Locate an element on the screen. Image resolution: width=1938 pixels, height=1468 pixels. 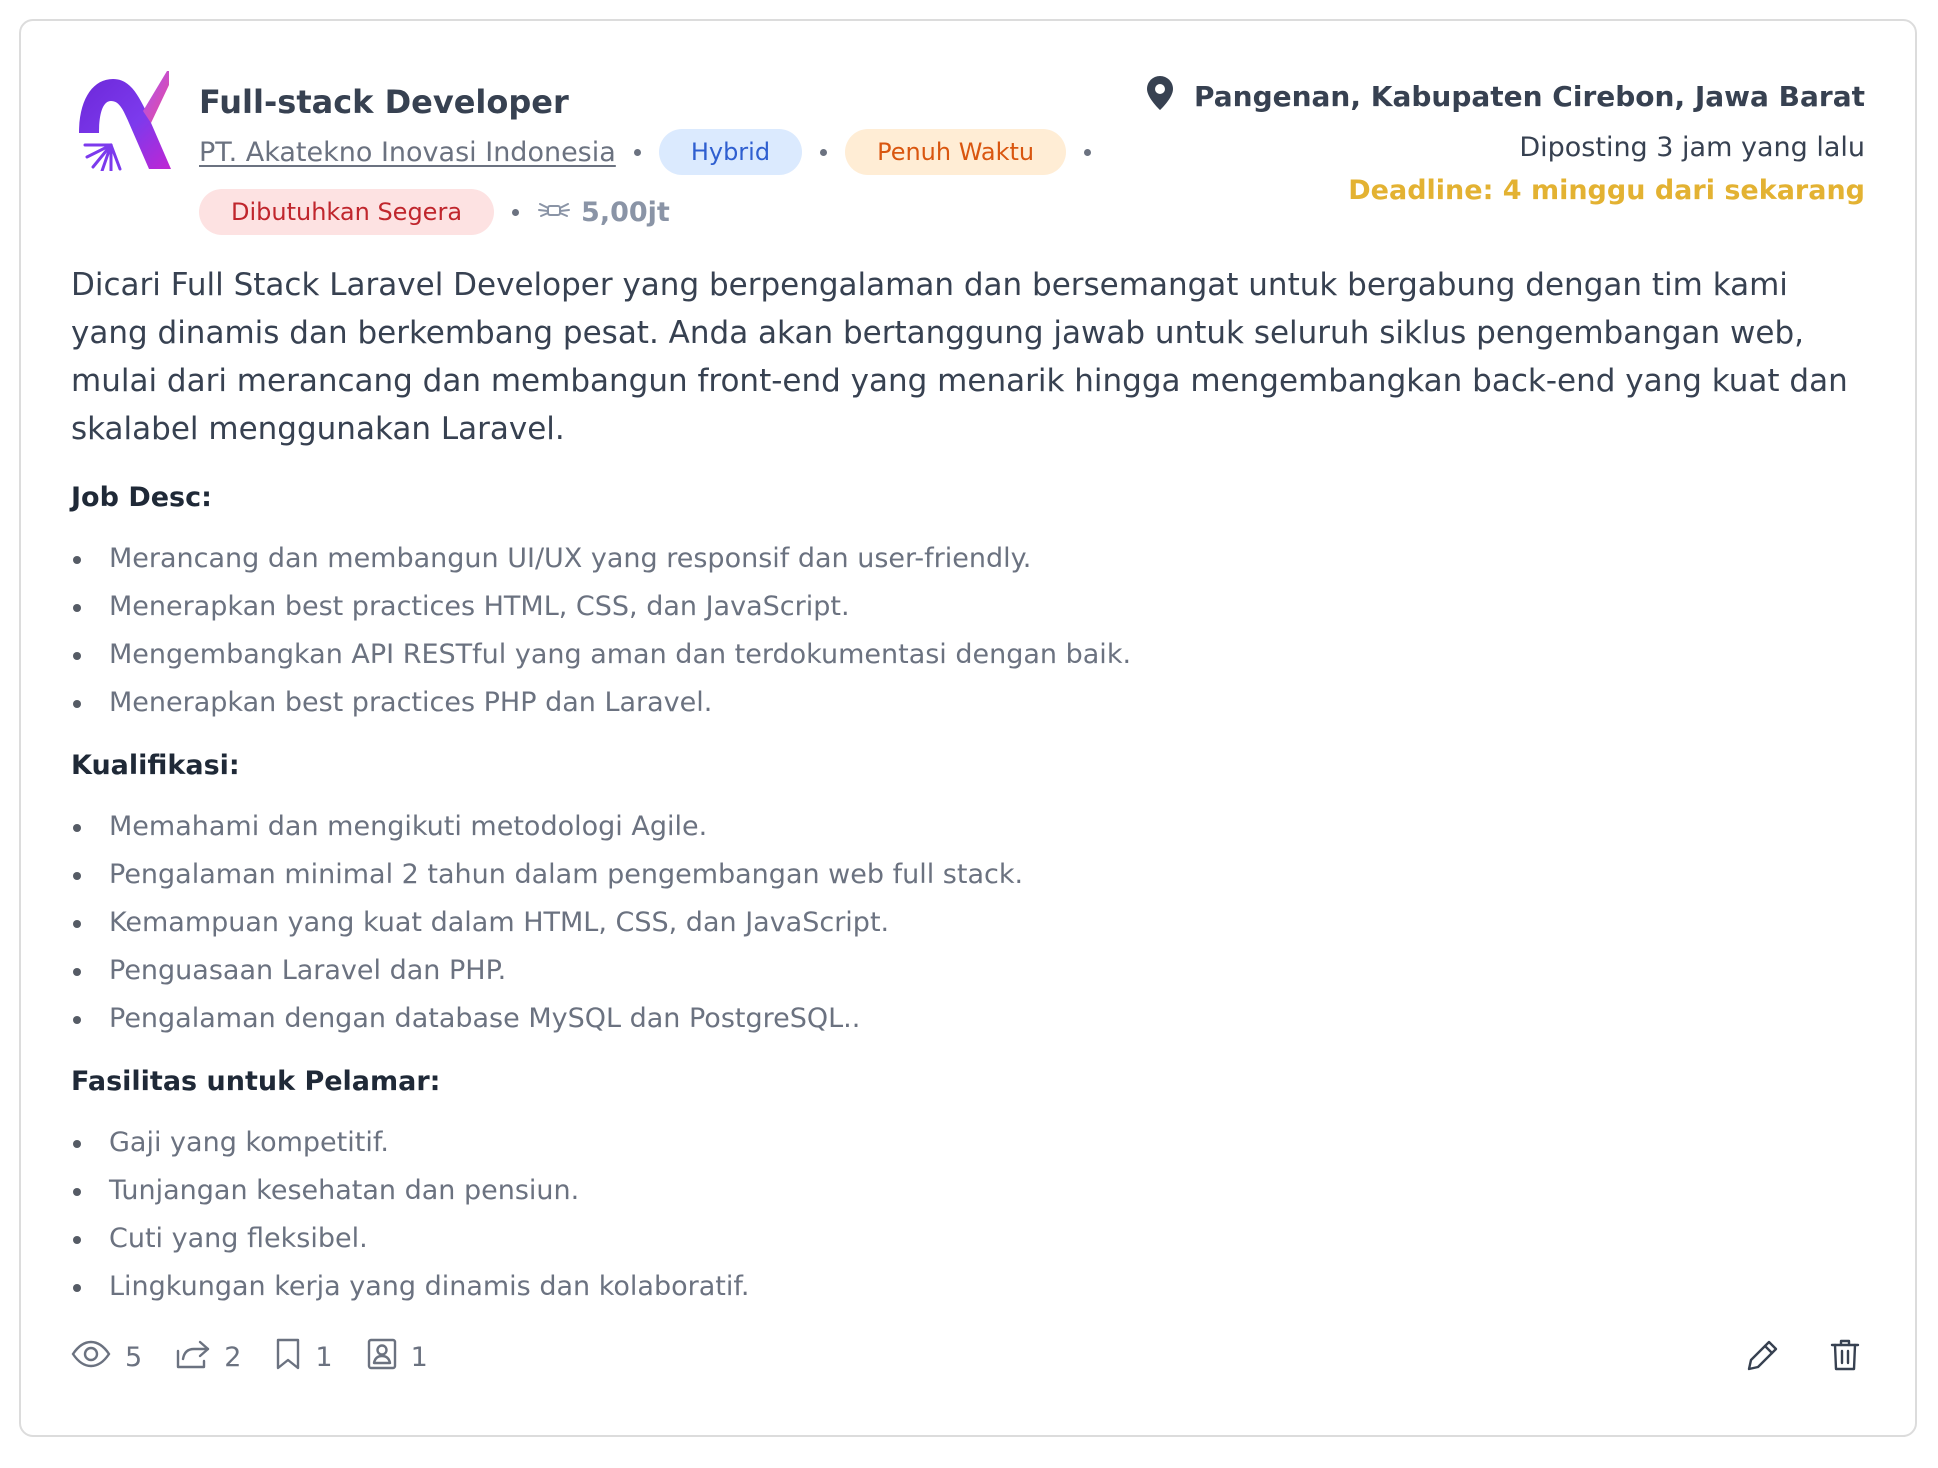
section-heading: Job Desc: is located at coordinates (141, 497).